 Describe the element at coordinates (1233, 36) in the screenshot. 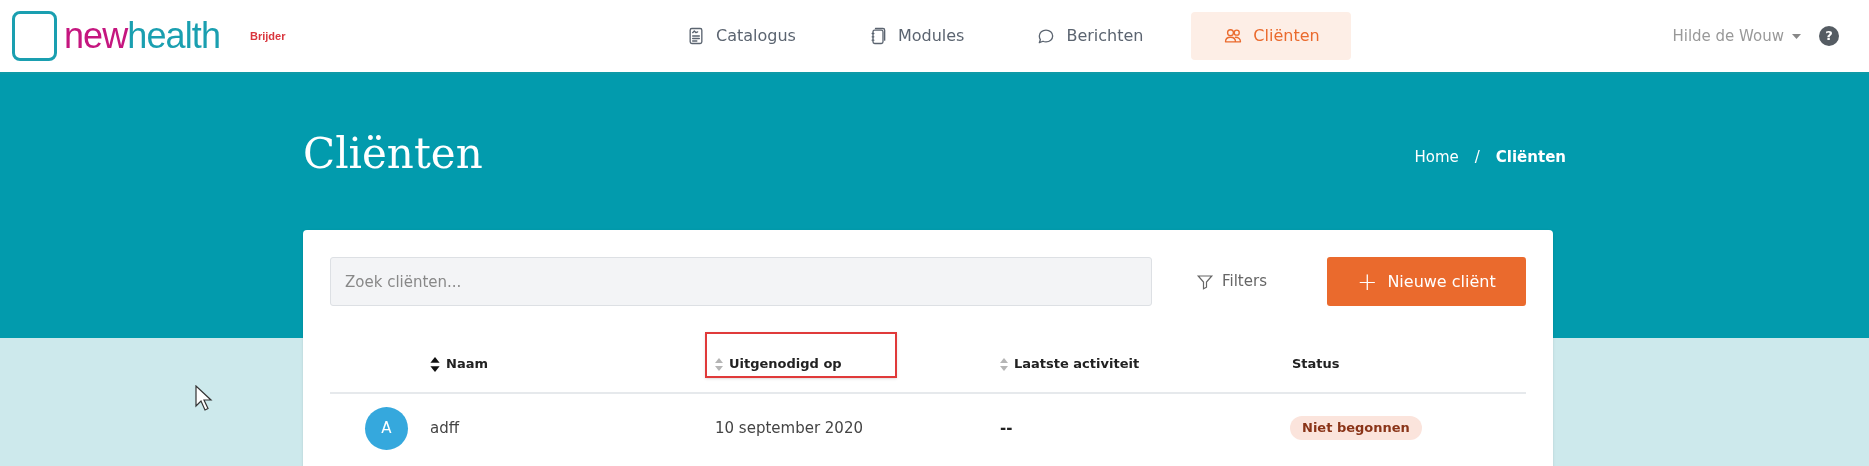

I see `users-icon` at that location.